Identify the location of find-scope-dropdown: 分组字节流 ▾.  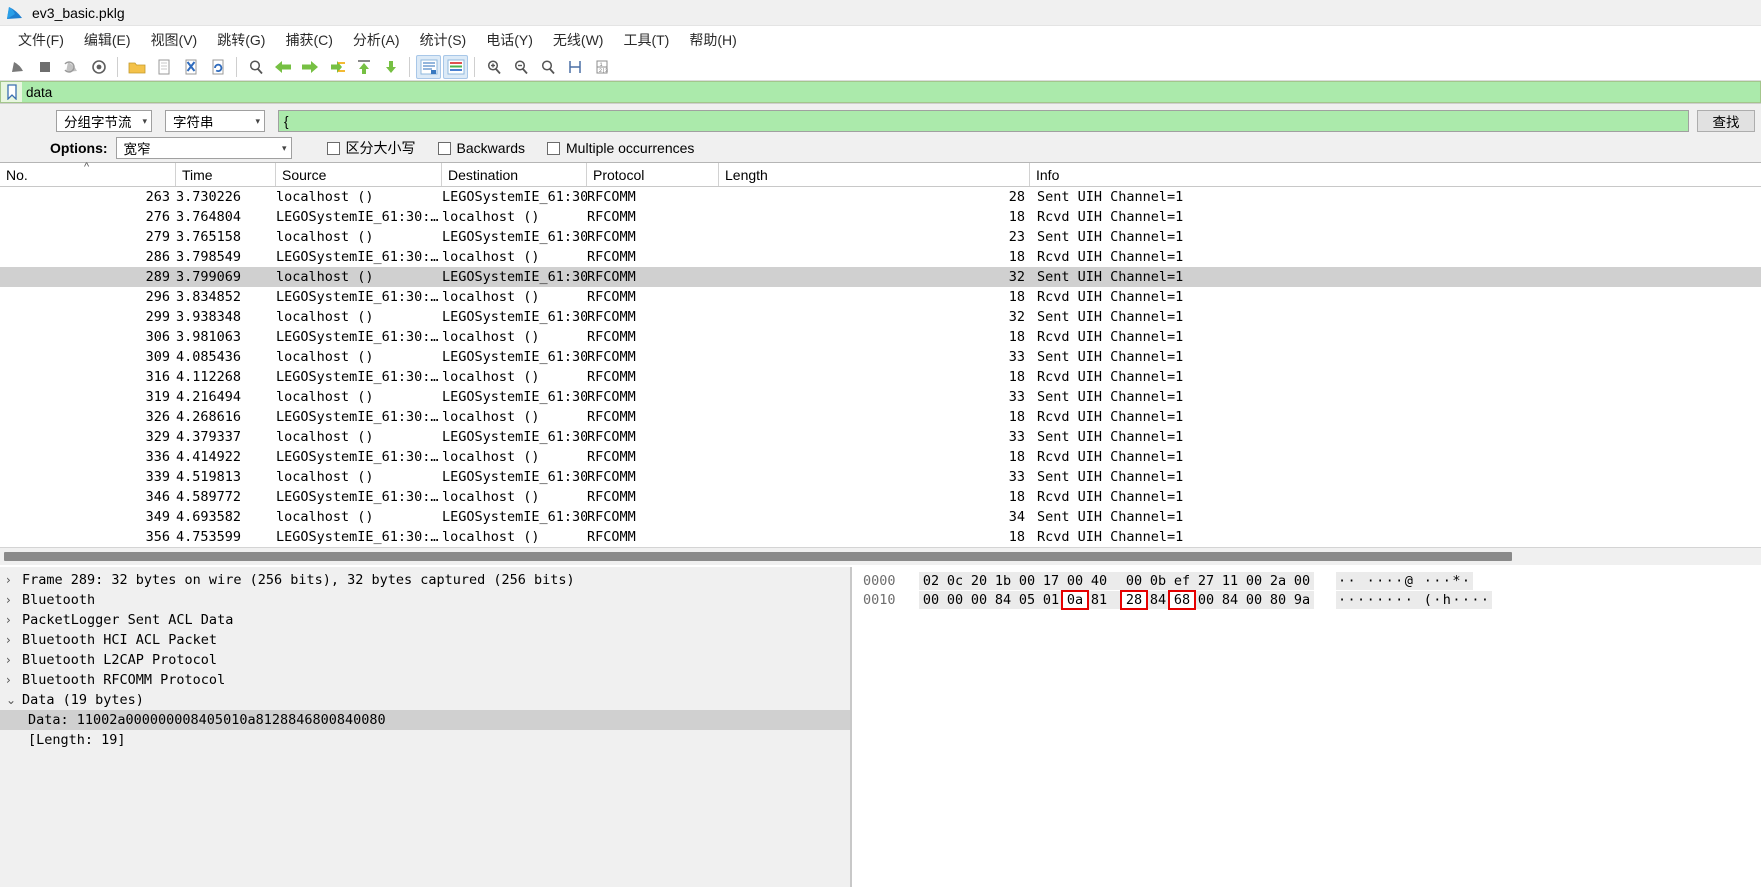
(104, 121).